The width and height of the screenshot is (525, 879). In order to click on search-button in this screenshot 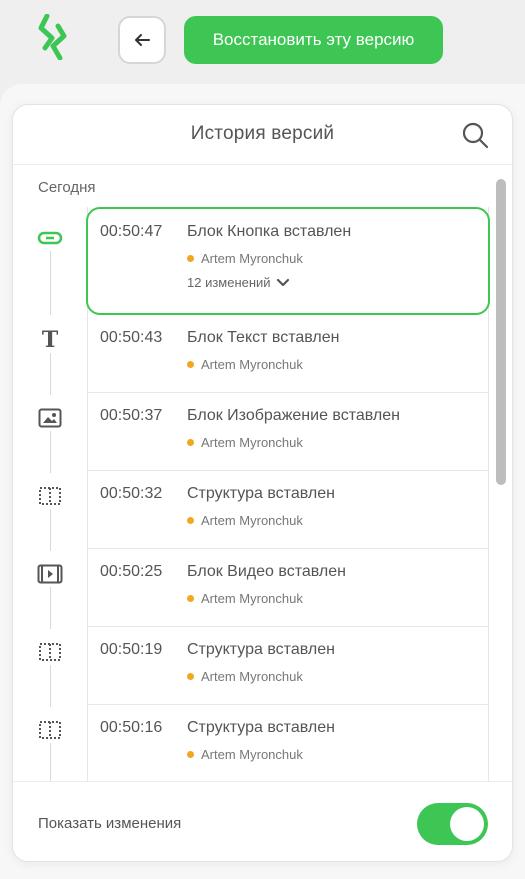, I will do `click(475, 135)`.